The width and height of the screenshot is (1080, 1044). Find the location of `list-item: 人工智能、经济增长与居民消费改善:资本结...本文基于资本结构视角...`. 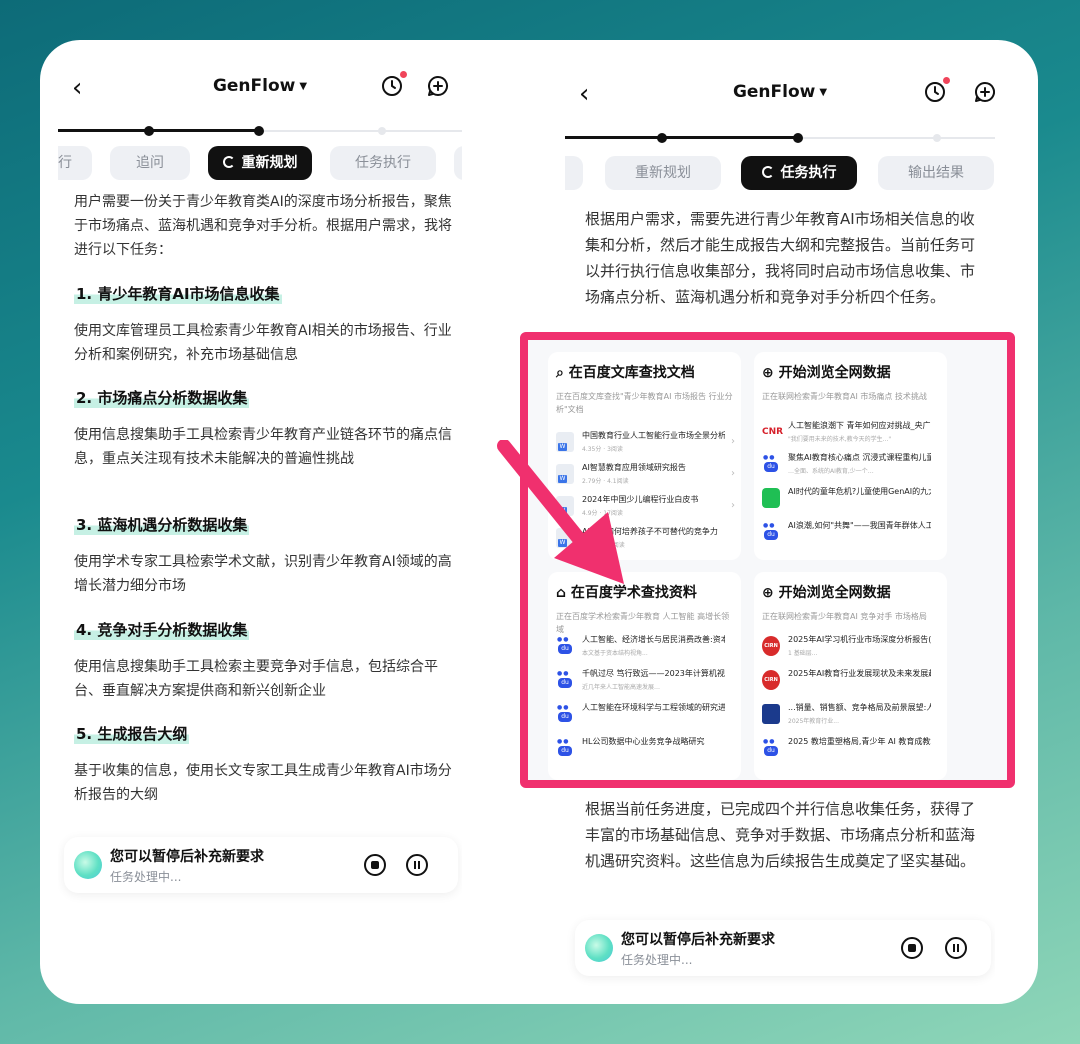

list-item: 人工智能、经济增长与居民消费改善:资本结...本文基于资本结构视角... is located at coordinates (645, 649).